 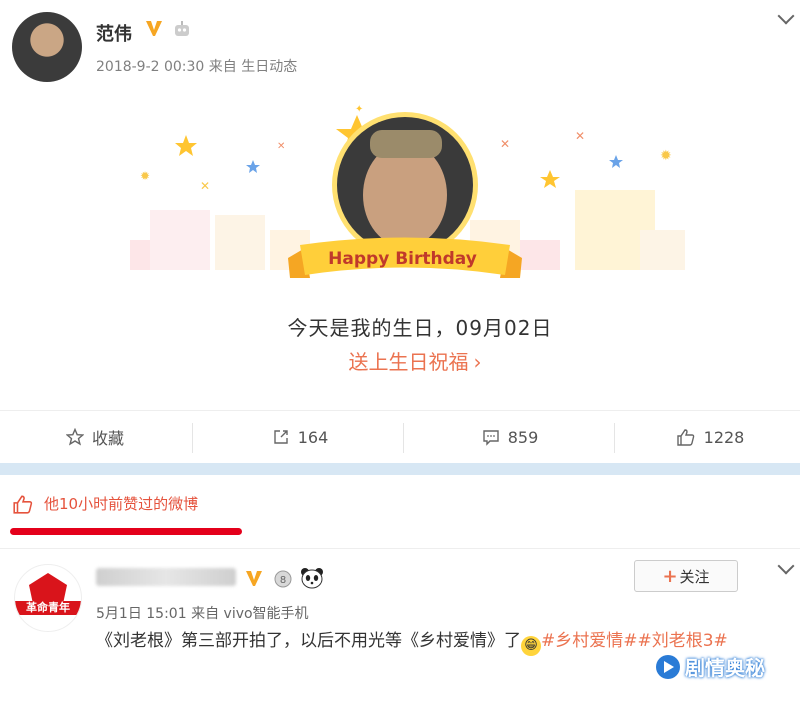 What do you see at coordinates (48, 588) in the screenshot?
I see `emblem-icon` at bounding box center [48, 588].